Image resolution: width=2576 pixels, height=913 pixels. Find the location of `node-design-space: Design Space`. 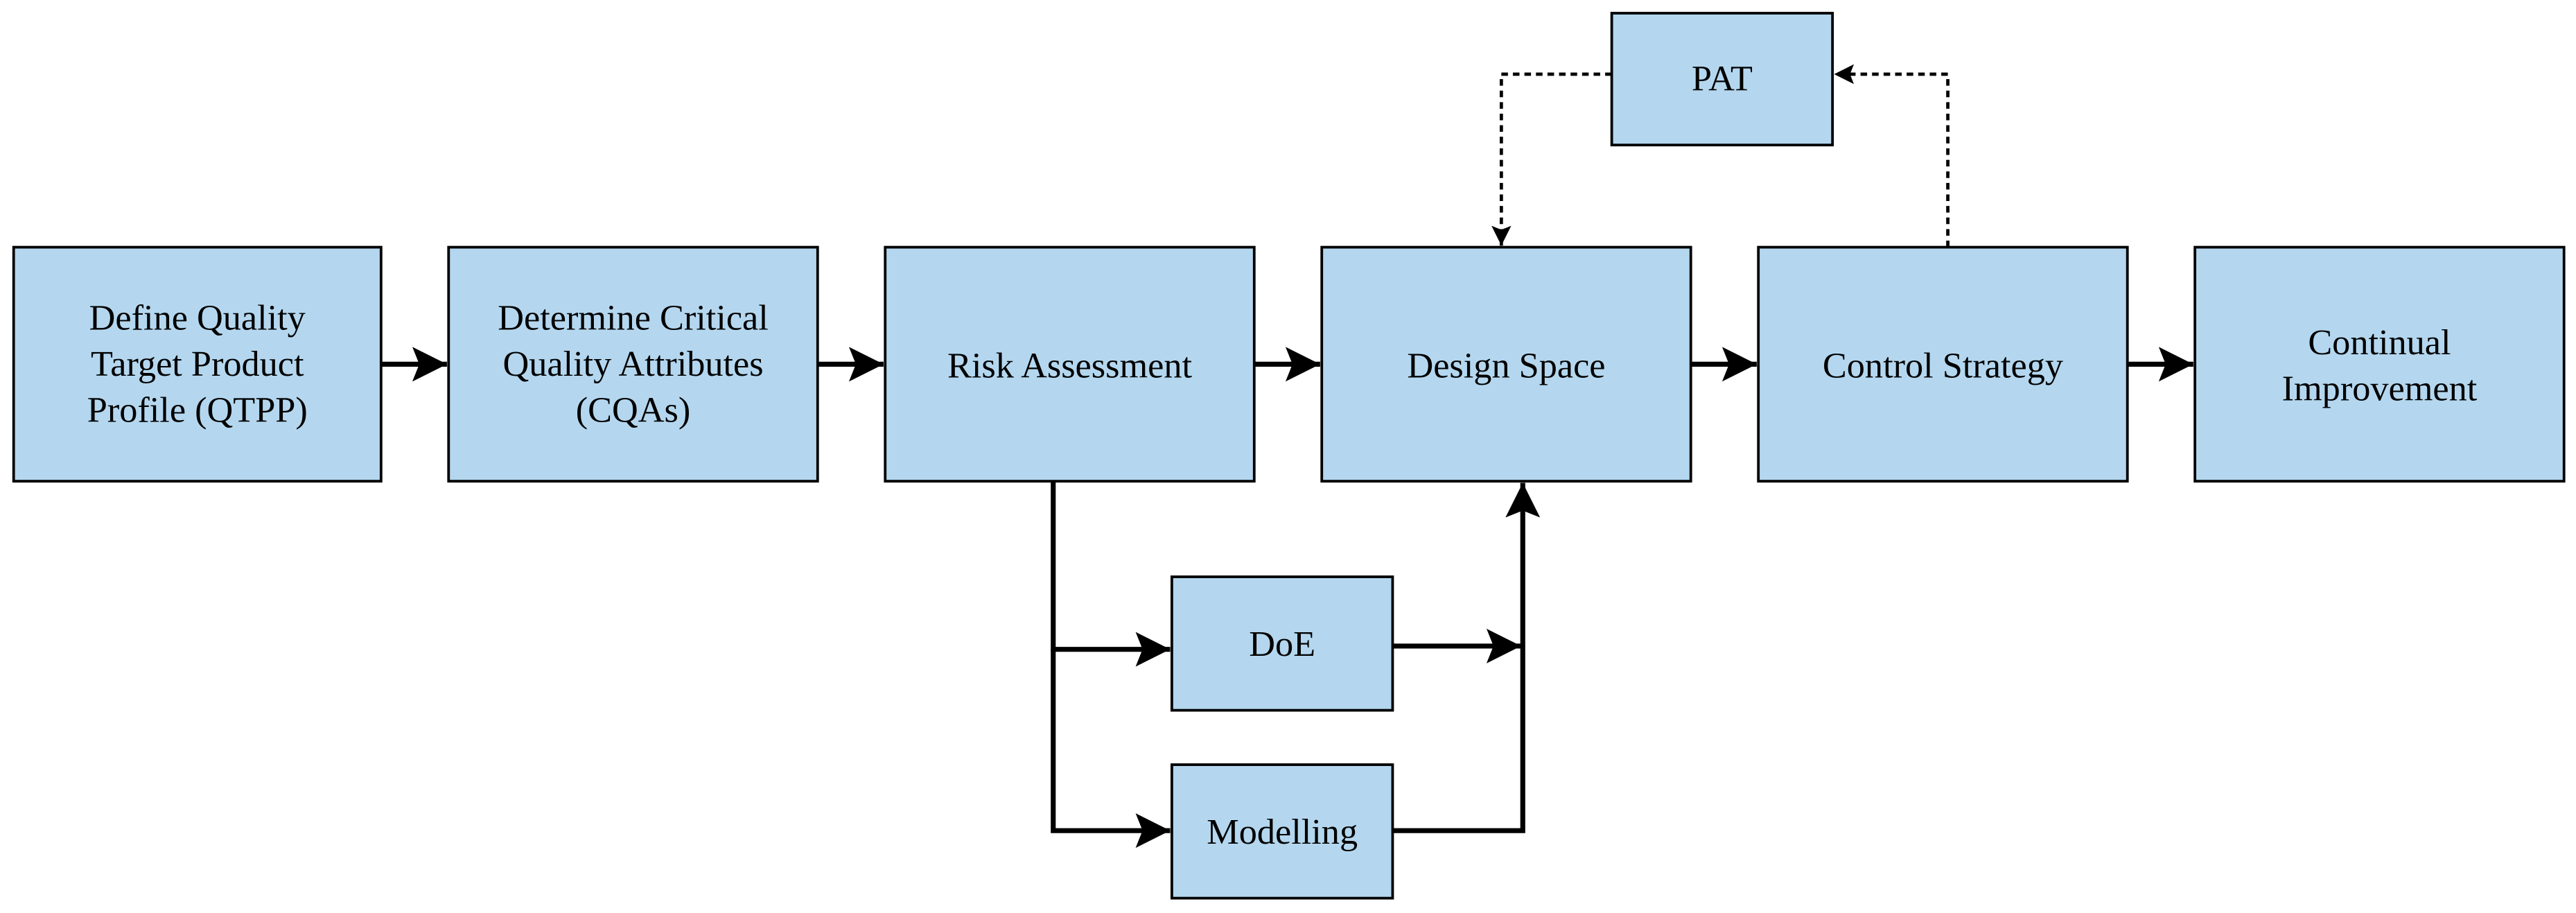

node-design-space: Design Space is located at coordinates (1506, 364).